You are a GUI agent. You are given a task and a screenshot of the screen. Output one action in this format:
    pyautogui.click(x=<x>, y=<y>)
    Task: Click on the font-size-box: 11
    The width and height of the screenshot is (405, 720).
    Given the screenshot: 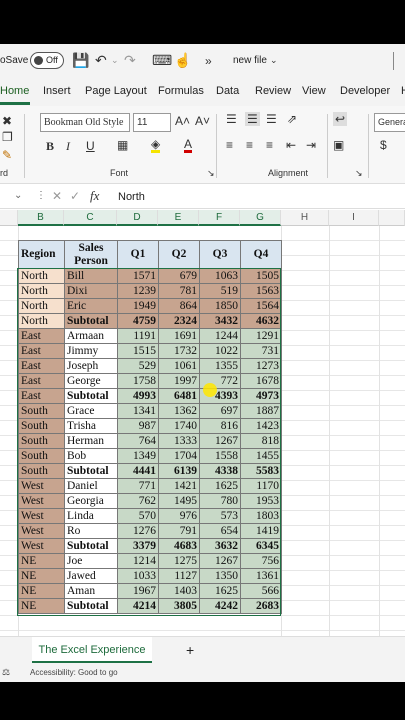 What is the action you would take?
    pyautogui.click(x=152, y=122)
    